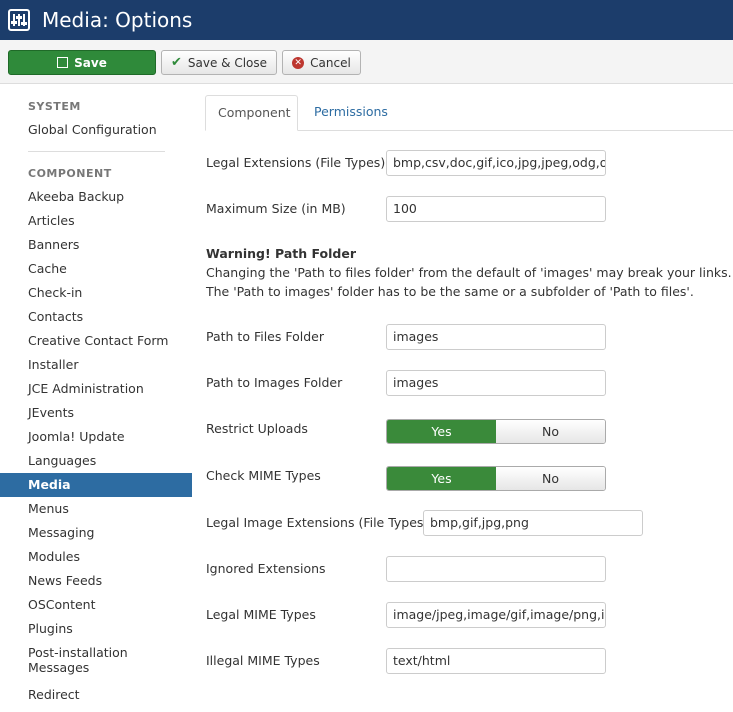 Image resolution: width=733 pixels, height=712 pixels. What do you see at coordinates (96, 197) in the screenshot?
I see `sidebar-item-akeeba-backup: Akeeba Backup` at bounding box center [96, 197].